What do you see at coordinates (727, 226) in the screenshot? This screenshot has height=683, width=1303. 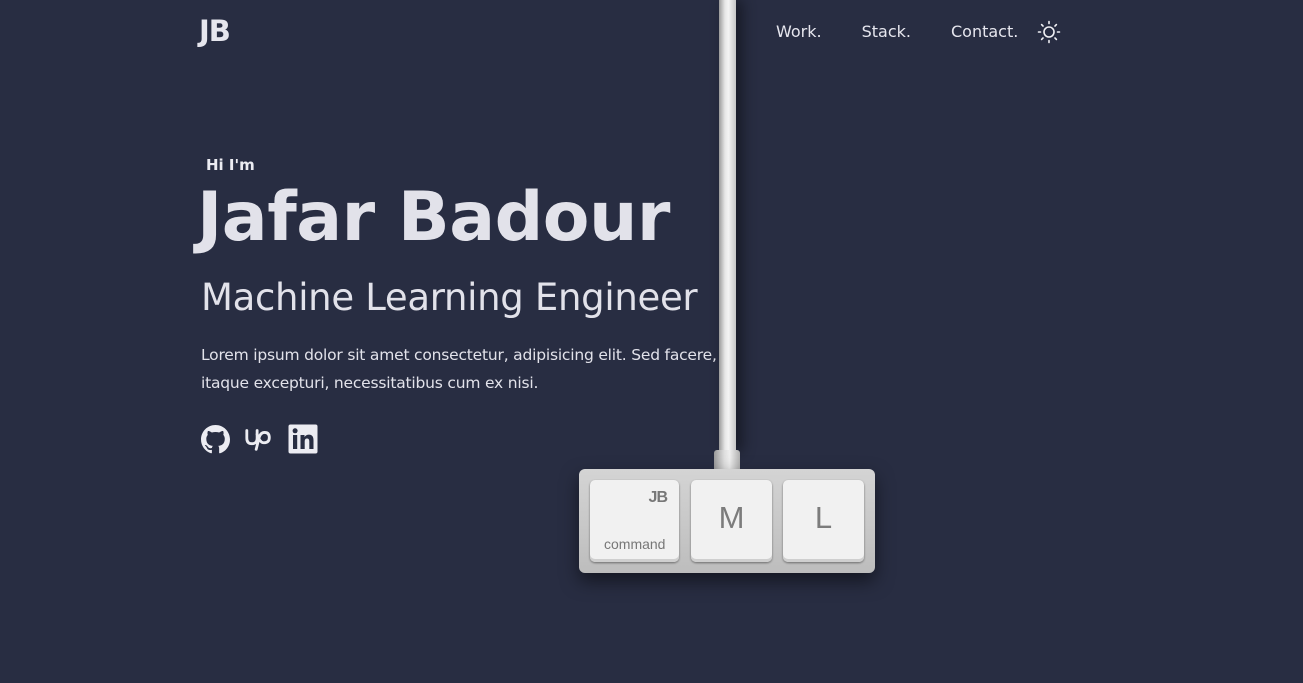 I see `keyboard-cable` at bounding box center [727, 226].